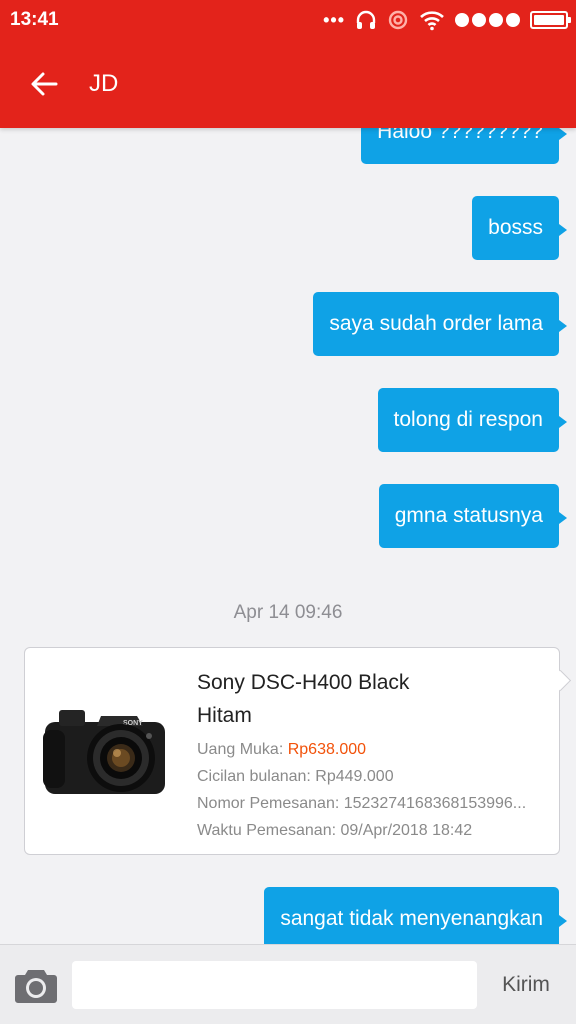  What do you see at coordinates (295, 776) in the screenshot?
I see `installment-row: Cicilan bulanan: Rp449.000` at bounding box center [295, 776].